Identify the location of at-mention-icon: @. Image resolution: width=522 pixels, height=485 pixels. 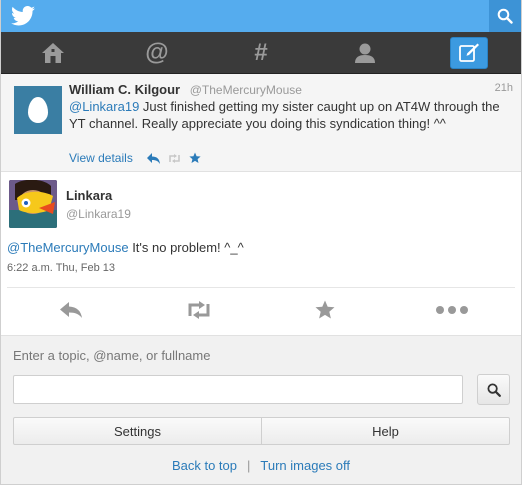
(157, 52).